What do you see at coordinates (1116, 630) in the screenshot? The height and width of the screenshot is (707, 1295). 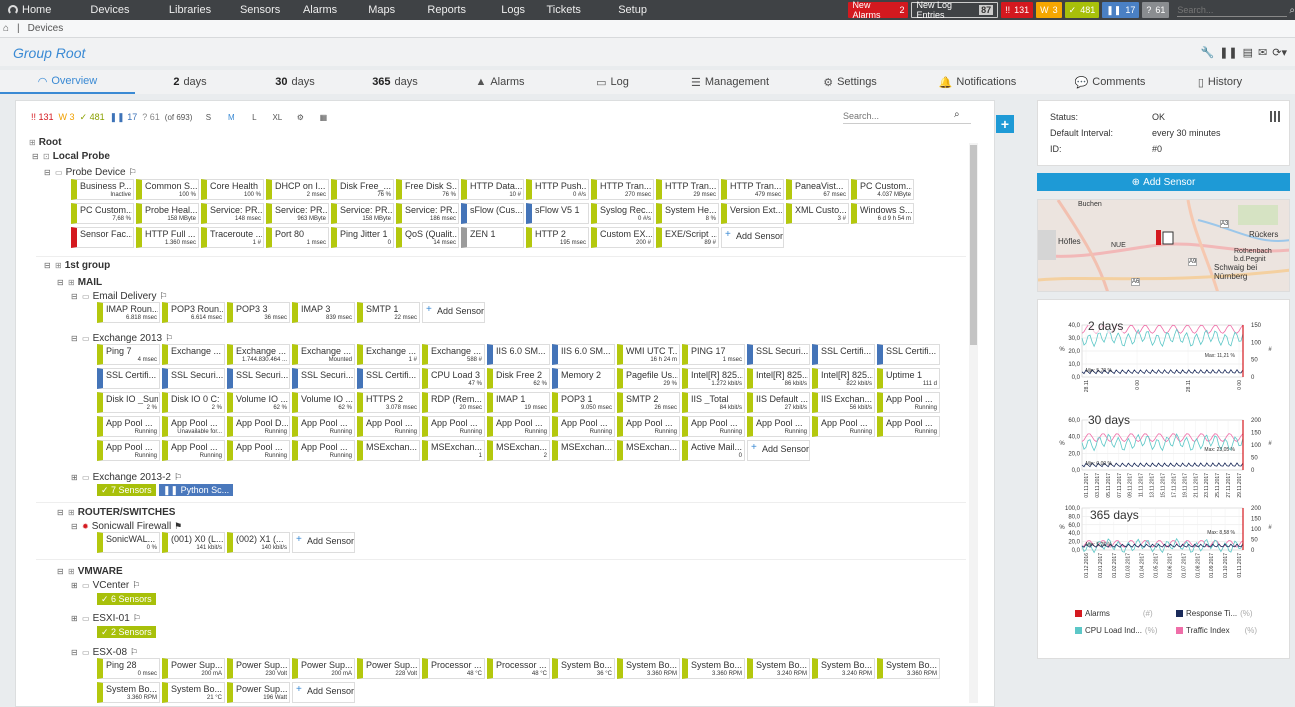 I see `legend-cpu-load: CPU Load Ind... (%)` at bounding box center [1116, 630].